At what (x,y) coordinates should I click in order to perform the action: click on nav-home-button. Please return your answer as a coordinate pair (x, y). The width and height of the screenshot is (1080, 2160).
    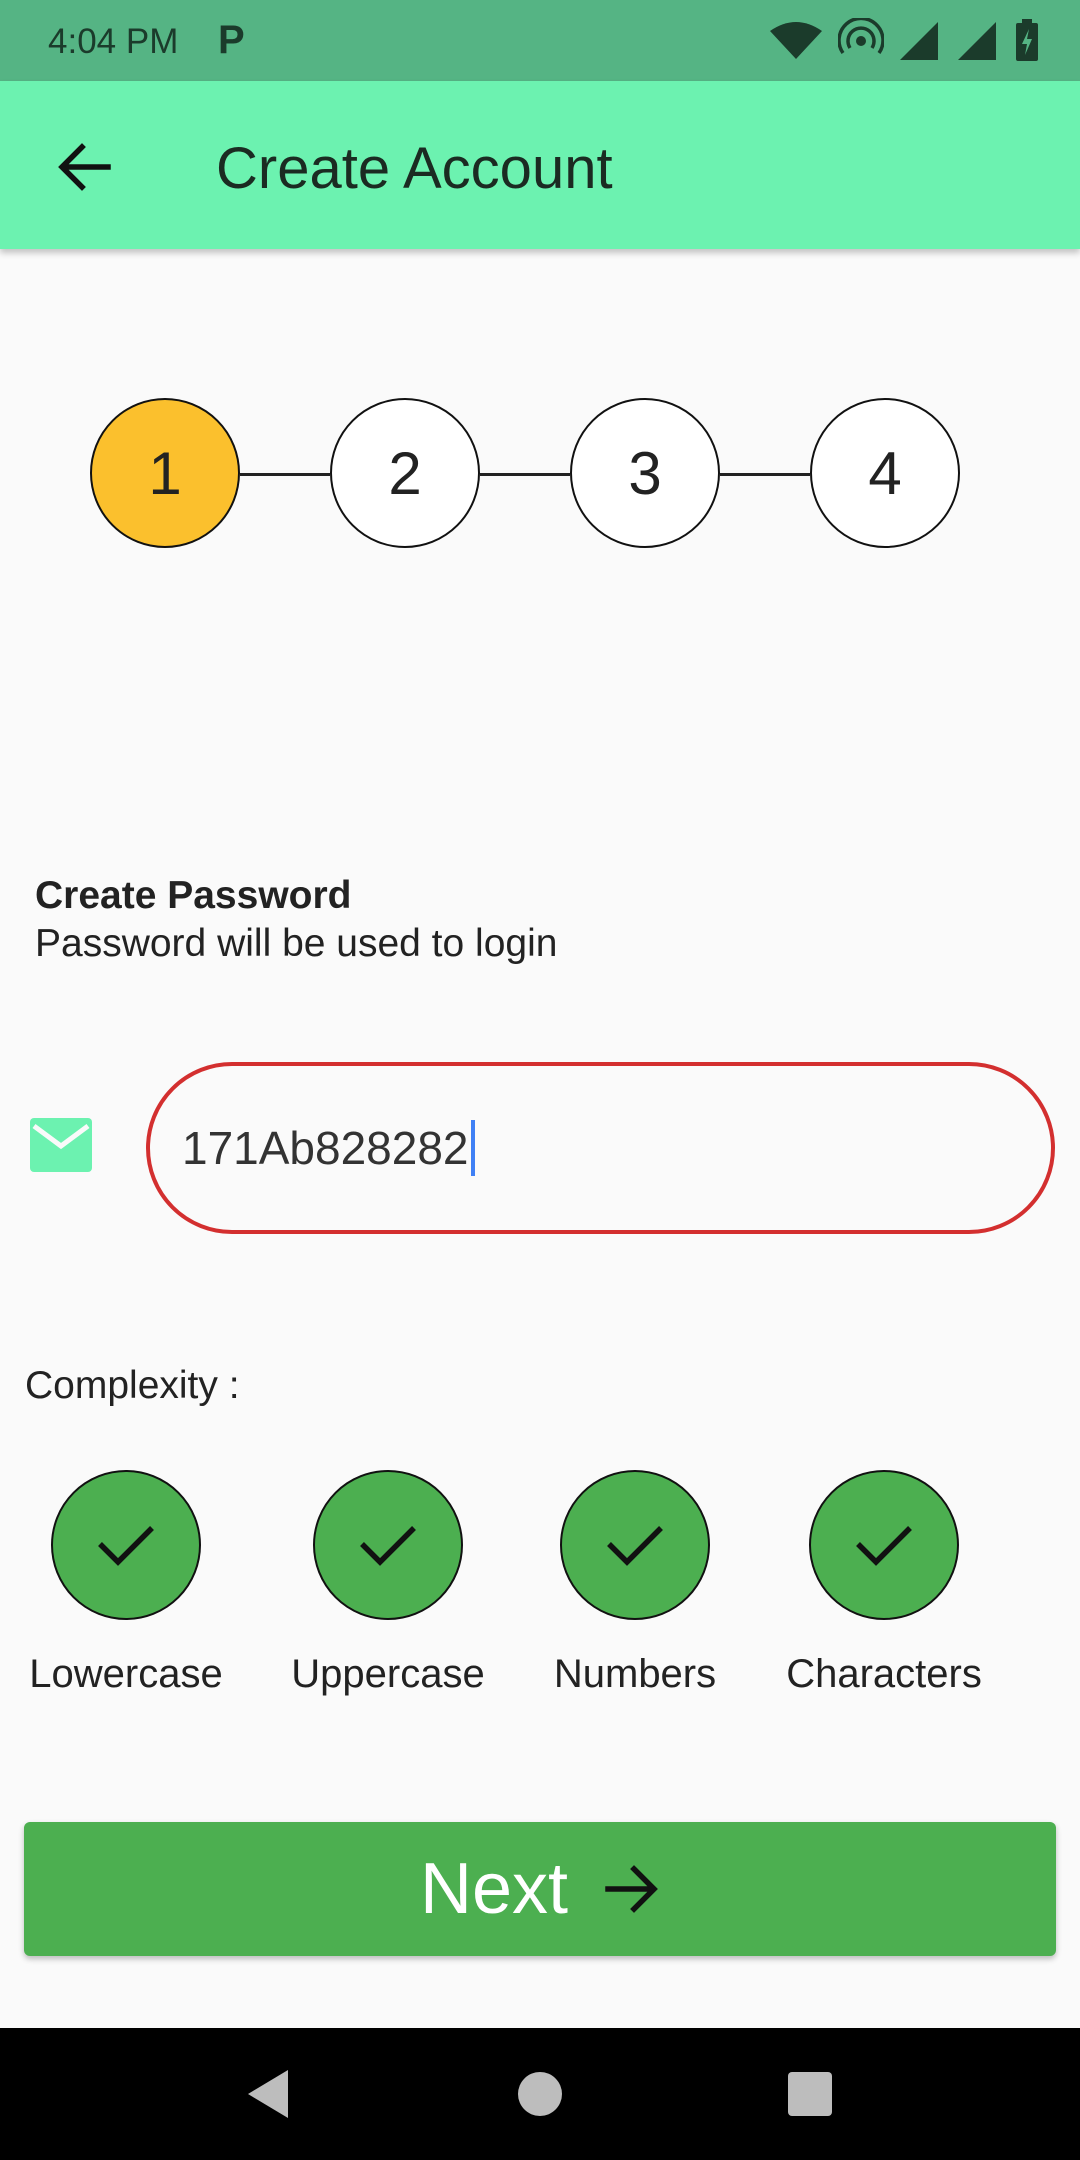
    Looking at the image, I should click on (540, 2094).